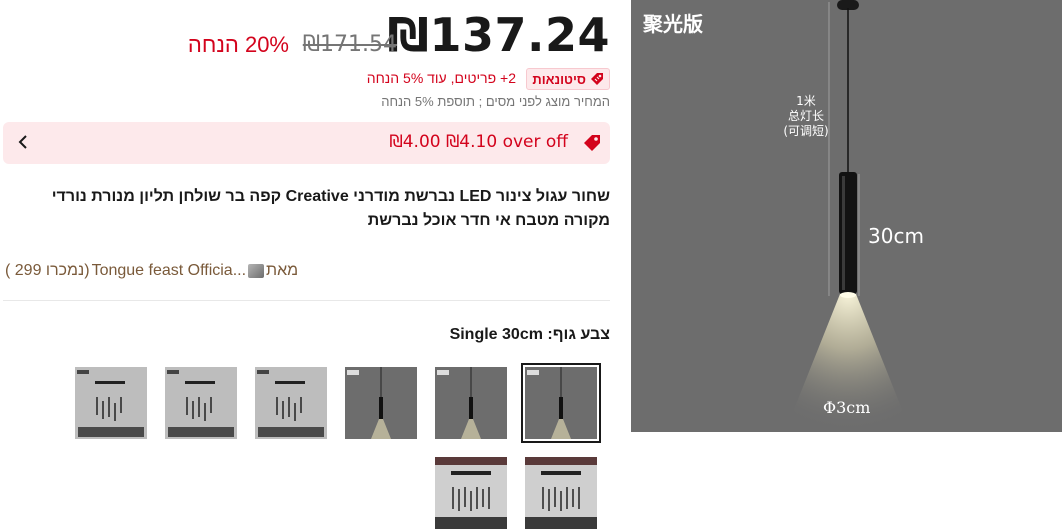 The height and width of the screenshot is (529, 1062). What do you see at coordinates (498, 35) in the screenshot?
I see `current-price: ₪137.24` at bounding box center [498, 35].